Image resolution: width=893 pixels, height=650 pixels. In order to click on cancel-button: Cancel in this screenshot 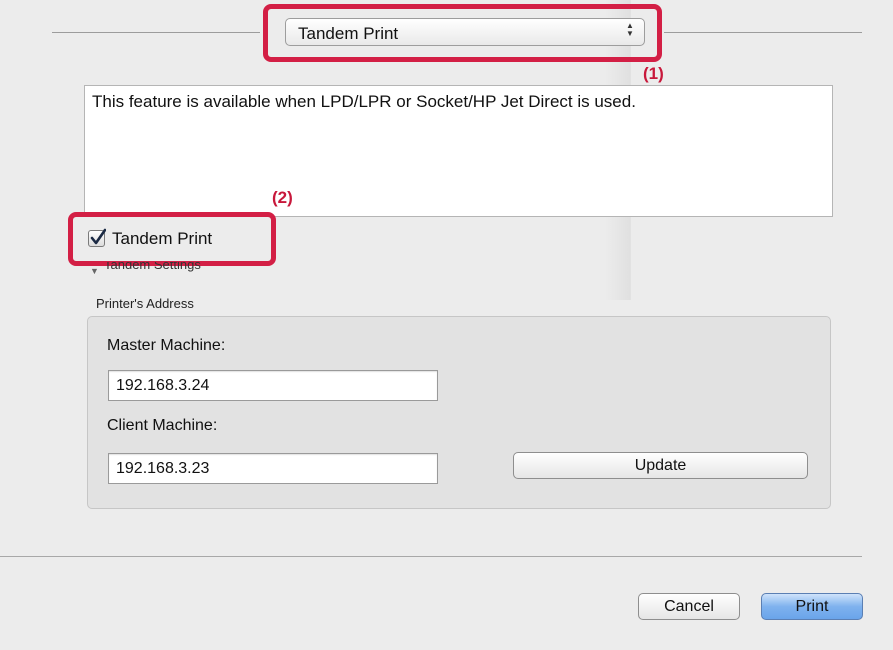, I will do `click(689, 606)`.